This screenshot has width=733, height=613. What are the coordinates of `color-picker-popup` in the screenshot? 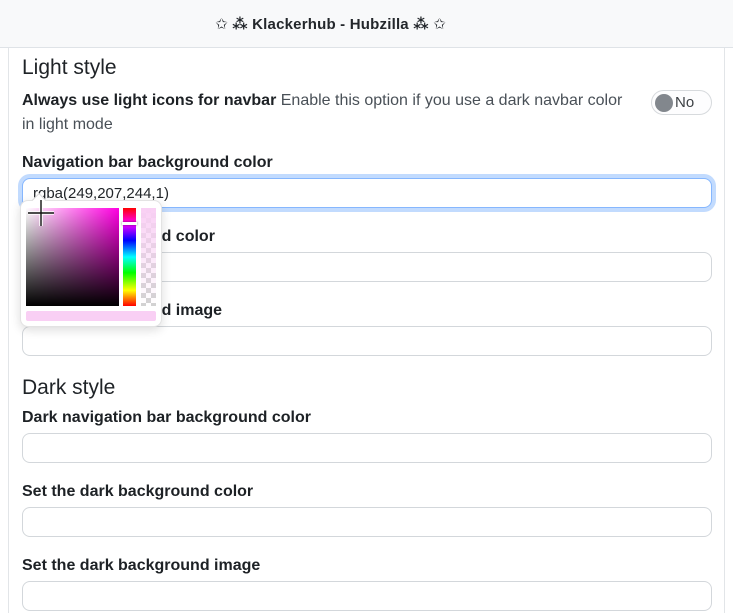 It's located at (91, 259).